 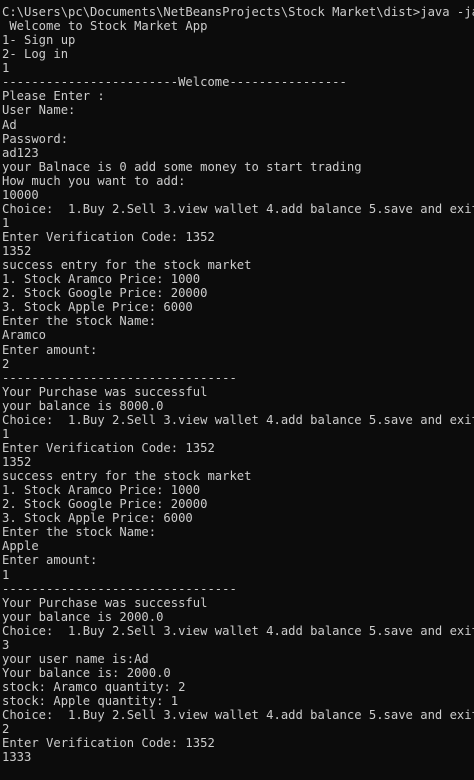 I want to click on console-line: Please Enter :, so click(x=53, y=96).